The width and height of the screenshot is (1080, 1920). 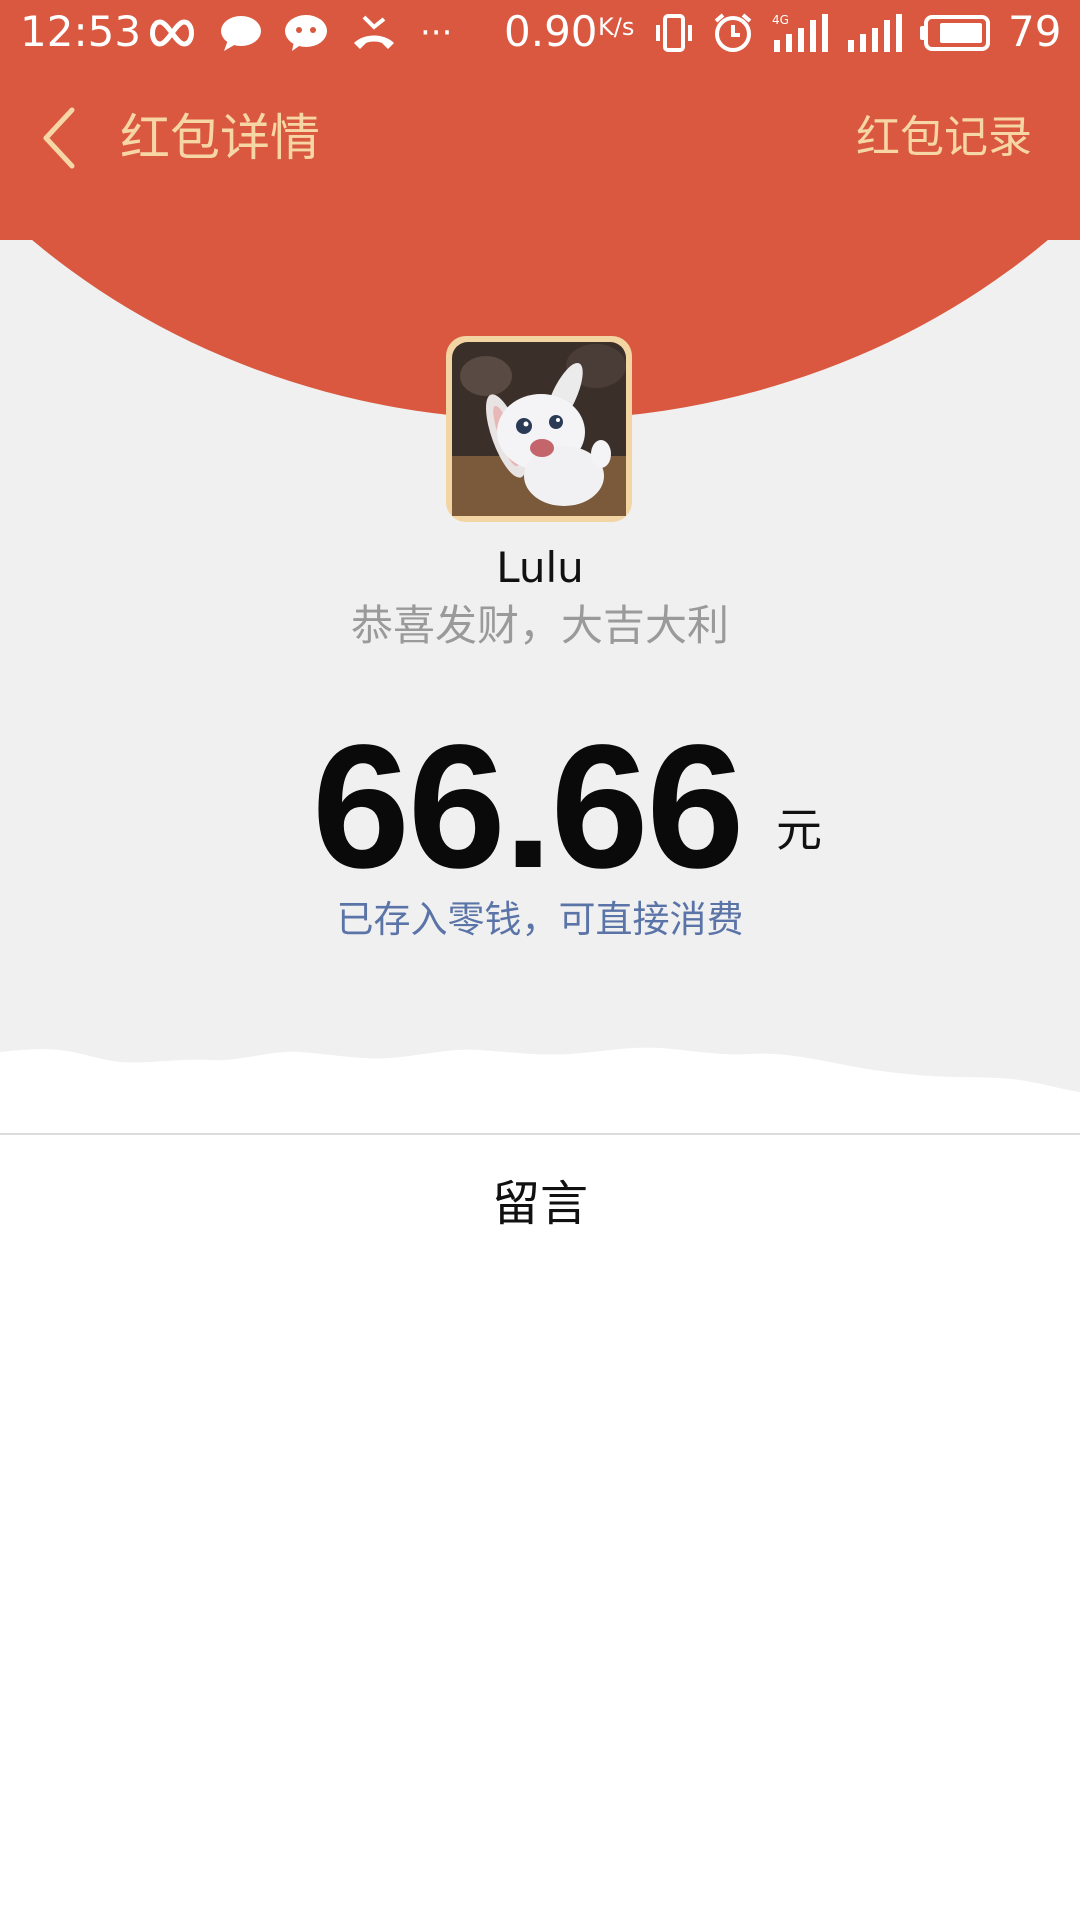 What do you see at coordinates (800, 32) in the screenshot?
I see `signal-4g-icon: 4G` at bounding box center [800, 32].